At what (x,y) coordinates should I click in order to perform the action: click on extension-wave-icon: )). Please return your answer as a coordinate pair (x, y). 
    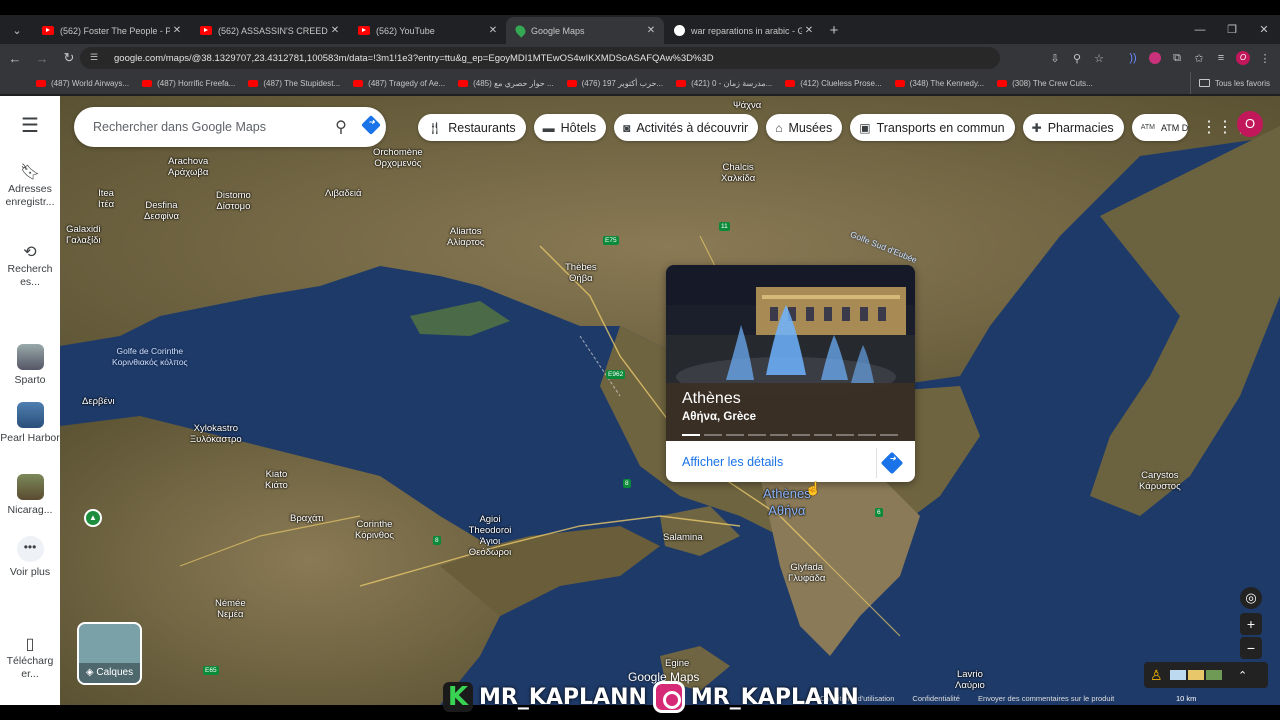
    Looking at the image, I should click on (1133, 58).